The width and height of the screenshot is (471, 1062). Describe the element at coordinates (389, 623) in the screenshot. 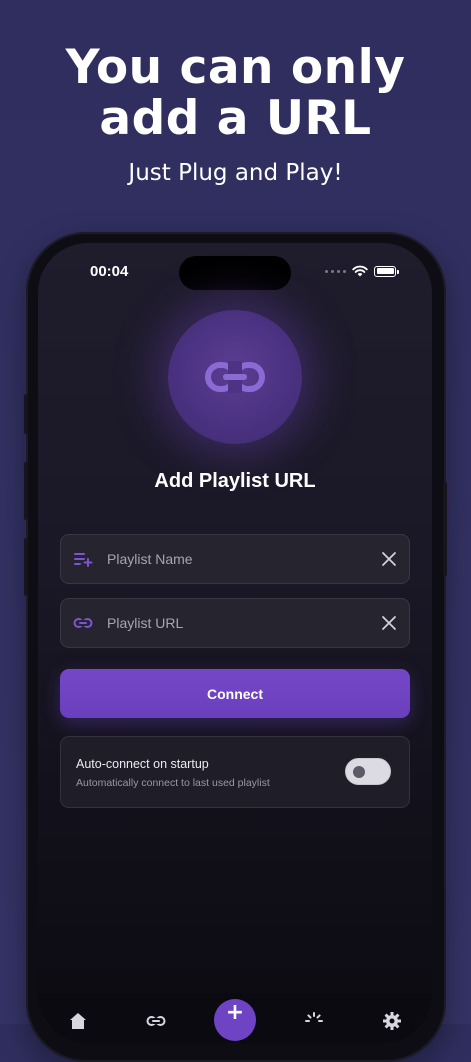

I see `clear-url-icon` at that location.